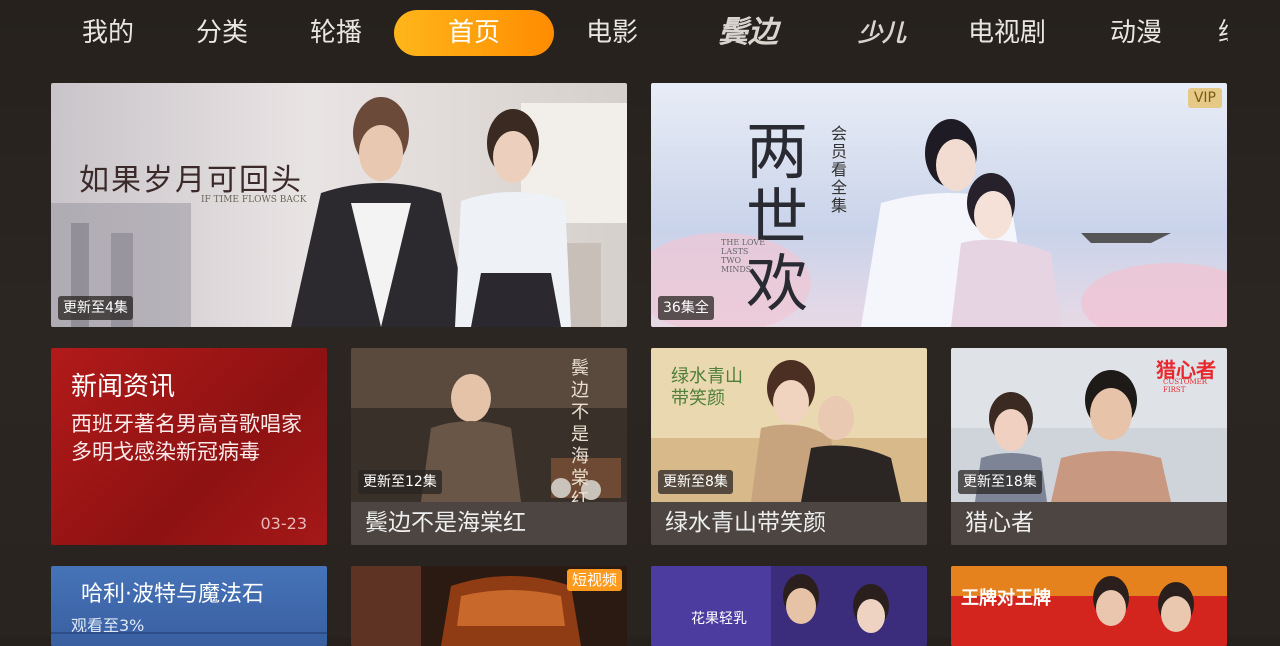  What do you see at coordinates (336, 33) in the screenshot?
I see `tab-carousel: 轮播` at bounding box center [336, 33].